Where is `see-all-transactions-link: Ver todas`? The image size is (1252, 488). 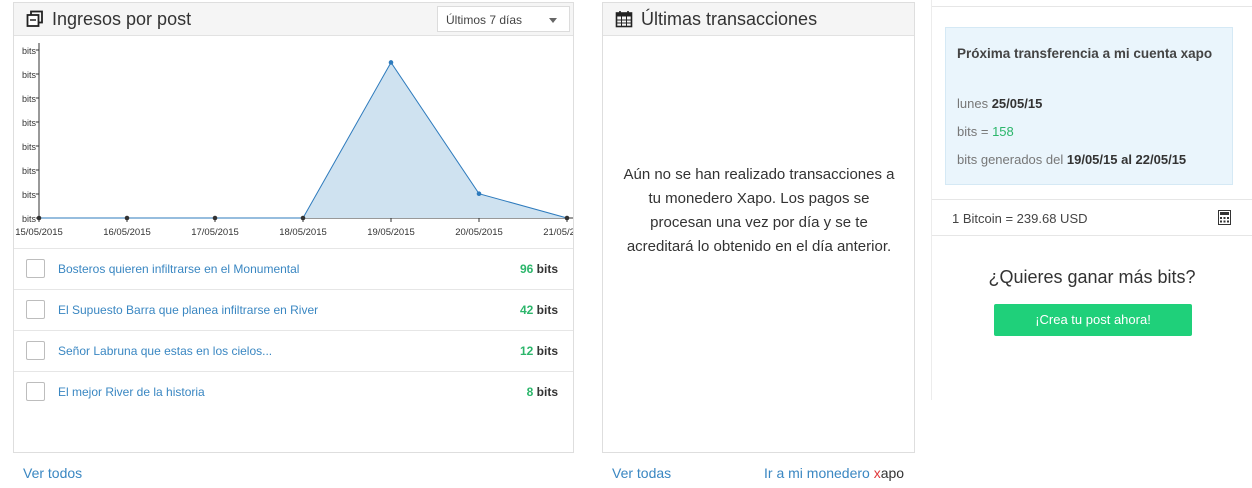
see-all-transactions-link: Ver todas is located at coordinates (641, 473).